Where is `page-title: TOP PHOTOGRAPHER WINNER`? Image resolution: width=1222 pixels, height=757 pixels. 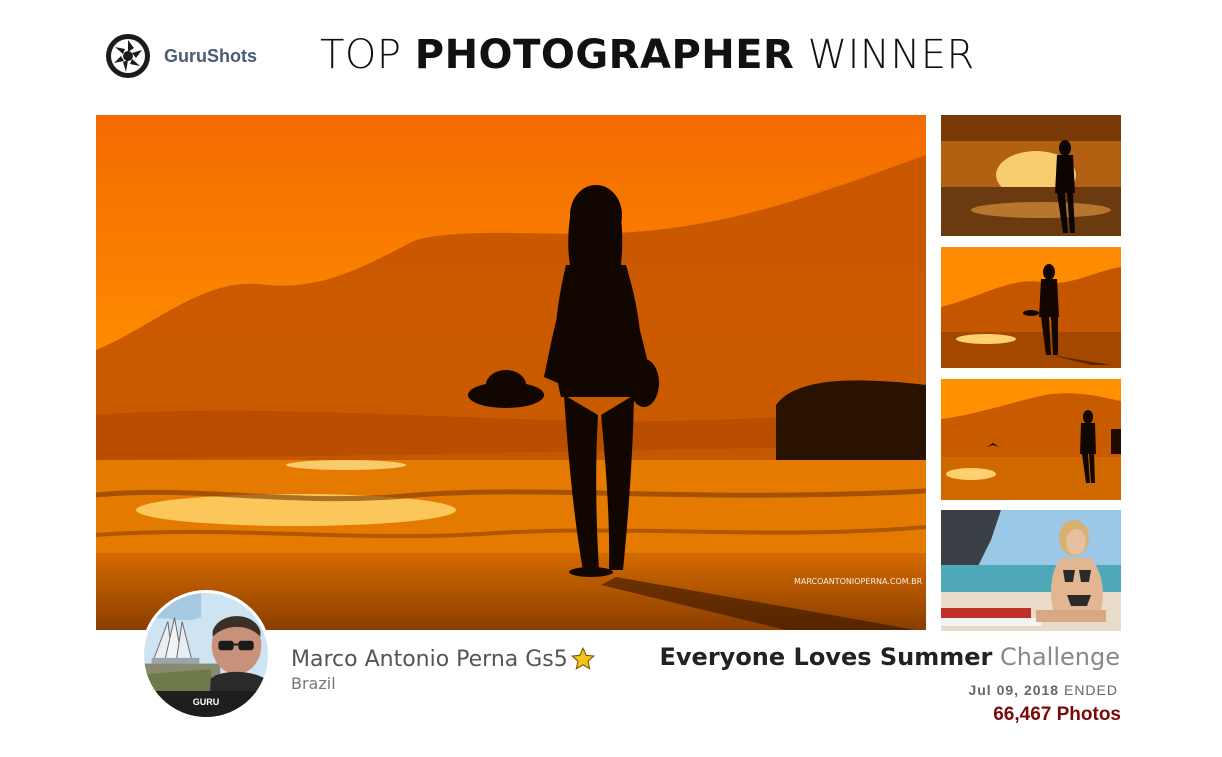 page-title: TOP PHOTOGRAPHER WINNER is located at coordinates (647, 55).